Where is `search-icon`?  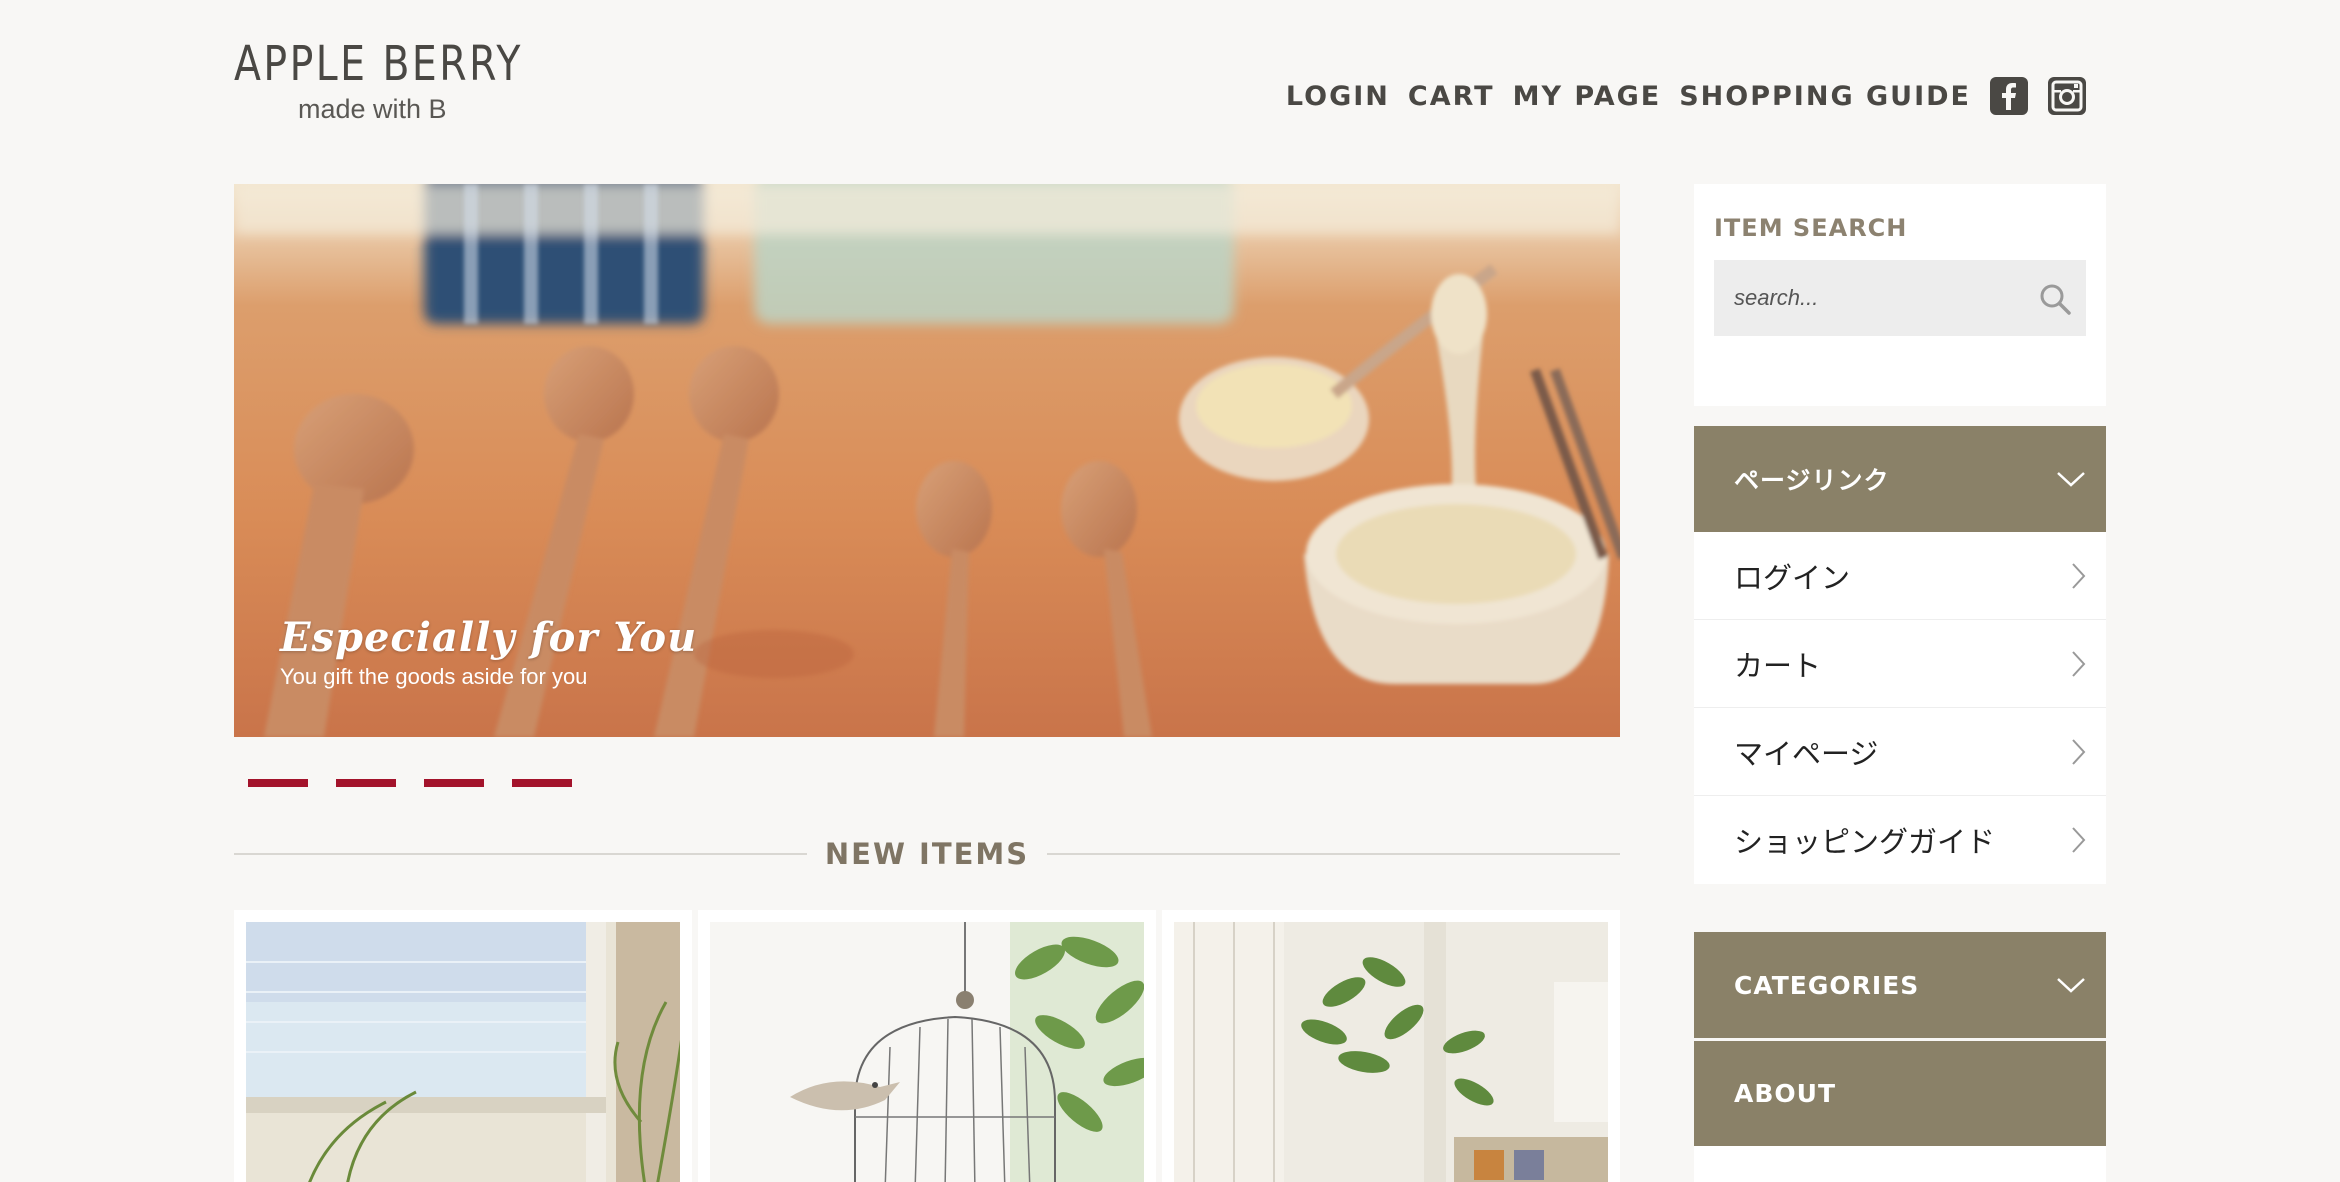
search-icon is located at coordinates (2055, 299).